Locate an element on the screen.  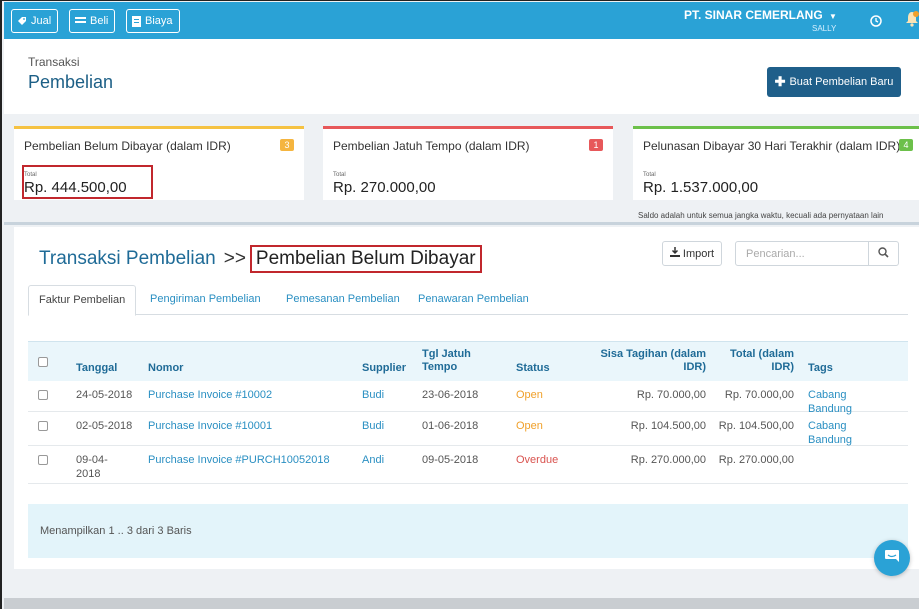
row-balance: Rp. 270.000,00 is located at coordinates (668, 460).